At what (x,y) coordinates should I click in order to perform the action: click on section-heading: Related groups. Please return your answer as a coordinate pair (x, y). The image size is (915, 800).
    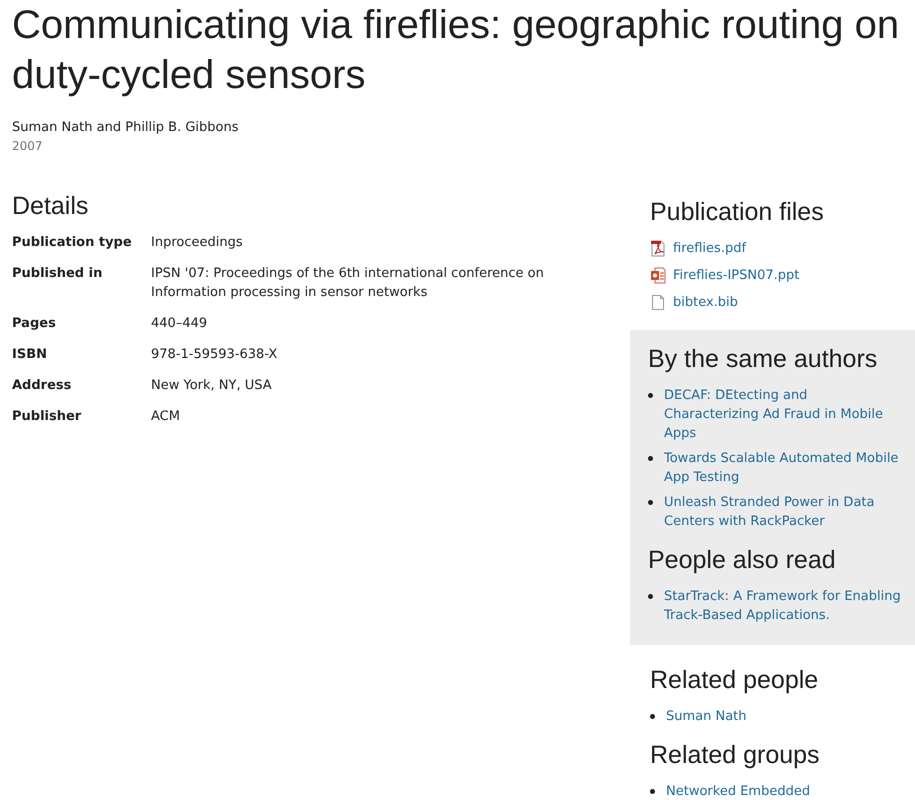
    Looking at the image, I should click on (735, 755).